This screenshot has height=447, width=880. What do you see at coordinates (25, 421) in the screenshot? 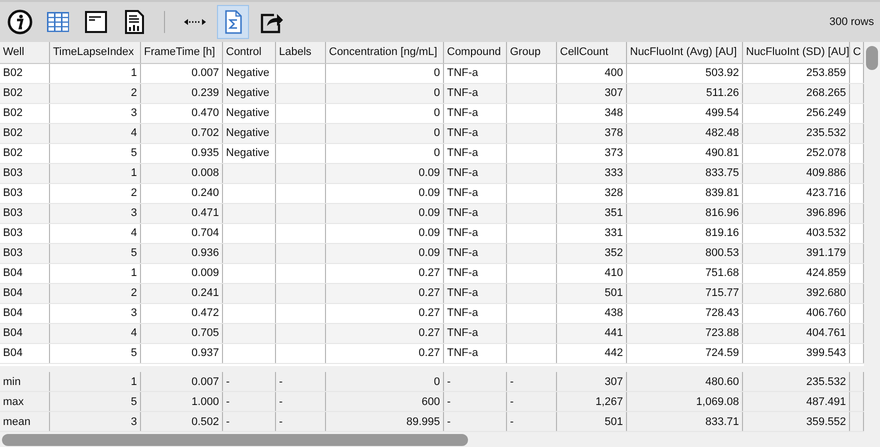
I see `summary-cell: mean` at bounding box center [25, 421].